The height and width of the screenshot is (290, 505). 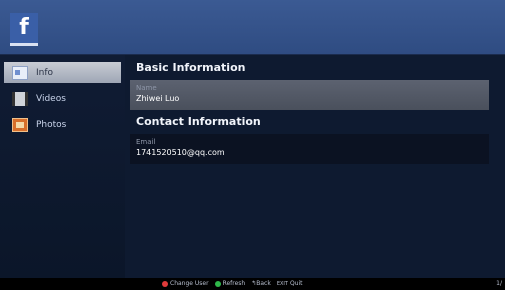 What do you see at coordinates (20, 98) in the screenshot?
I see `video-icon` at bounding box center [20, 98].